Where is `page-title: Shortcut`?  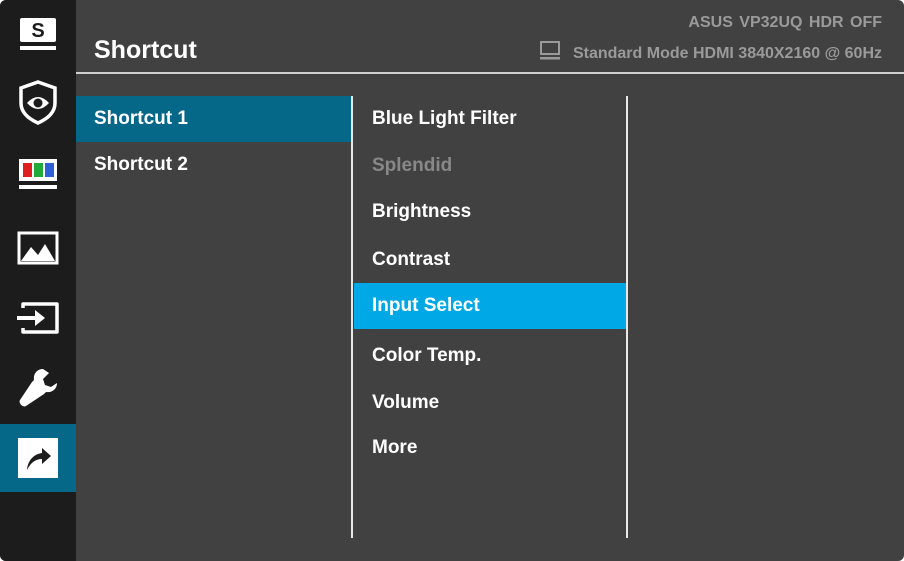 page-title: Shortcut is located at coordinates (145, 50).